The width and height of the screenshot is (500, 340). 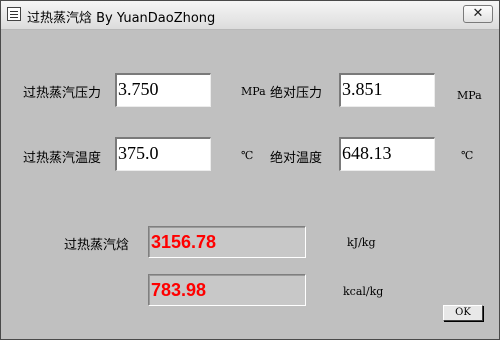 What do you see at coordinates (97, 245) in the screenshot?
I see `enthalpy-label: 过热蒸汽焓` at bounding box center [97, 245].